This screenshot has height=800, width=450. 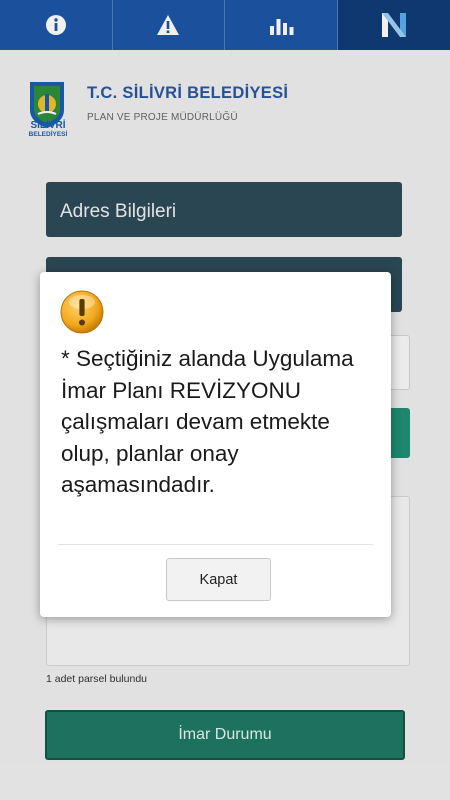 I want to click on close-button: Kapat, so click(x=218, y=579).